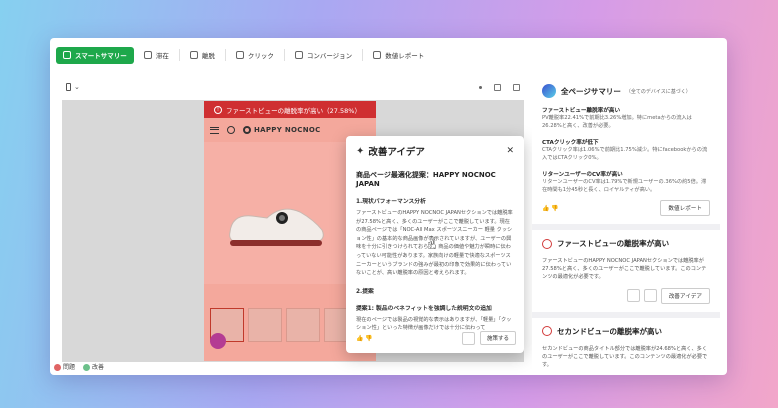 Image resolution: width=778 pixels, height=408 pixels. I want to click on conversion-icon, so click(298, 55).